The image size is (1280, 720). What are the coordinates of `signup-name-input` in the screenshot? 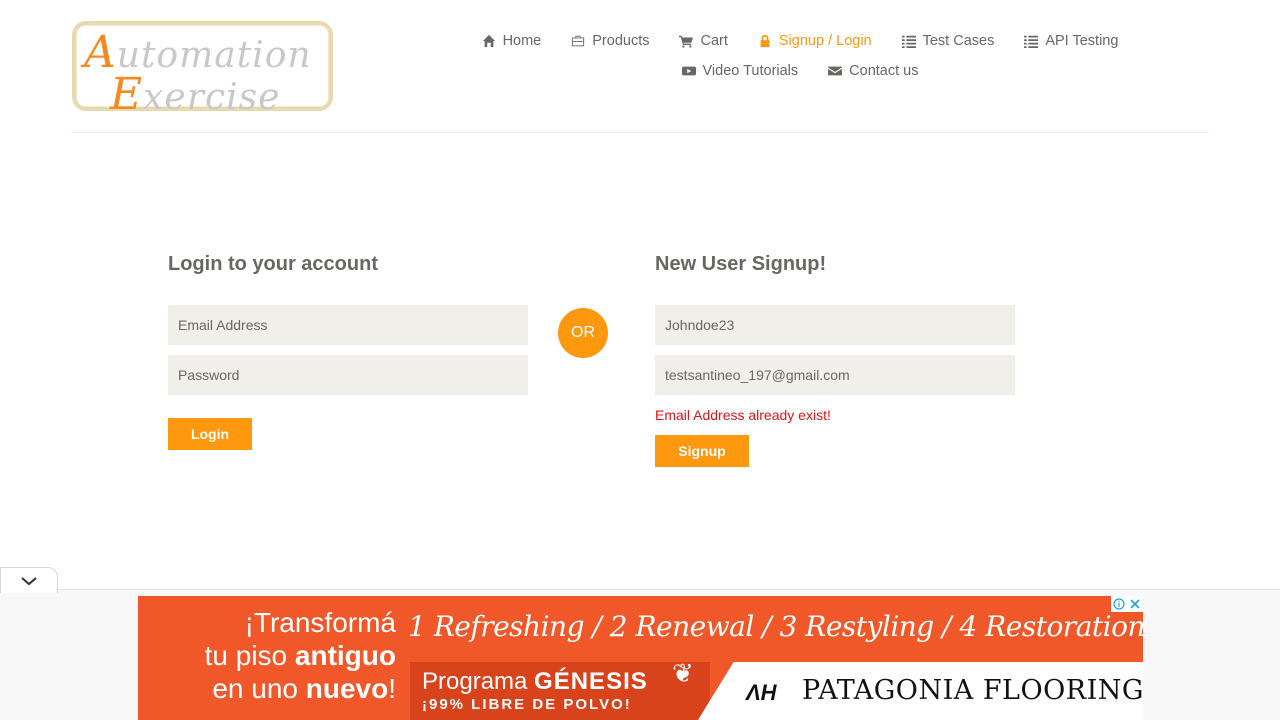 It's located at (835, 325).